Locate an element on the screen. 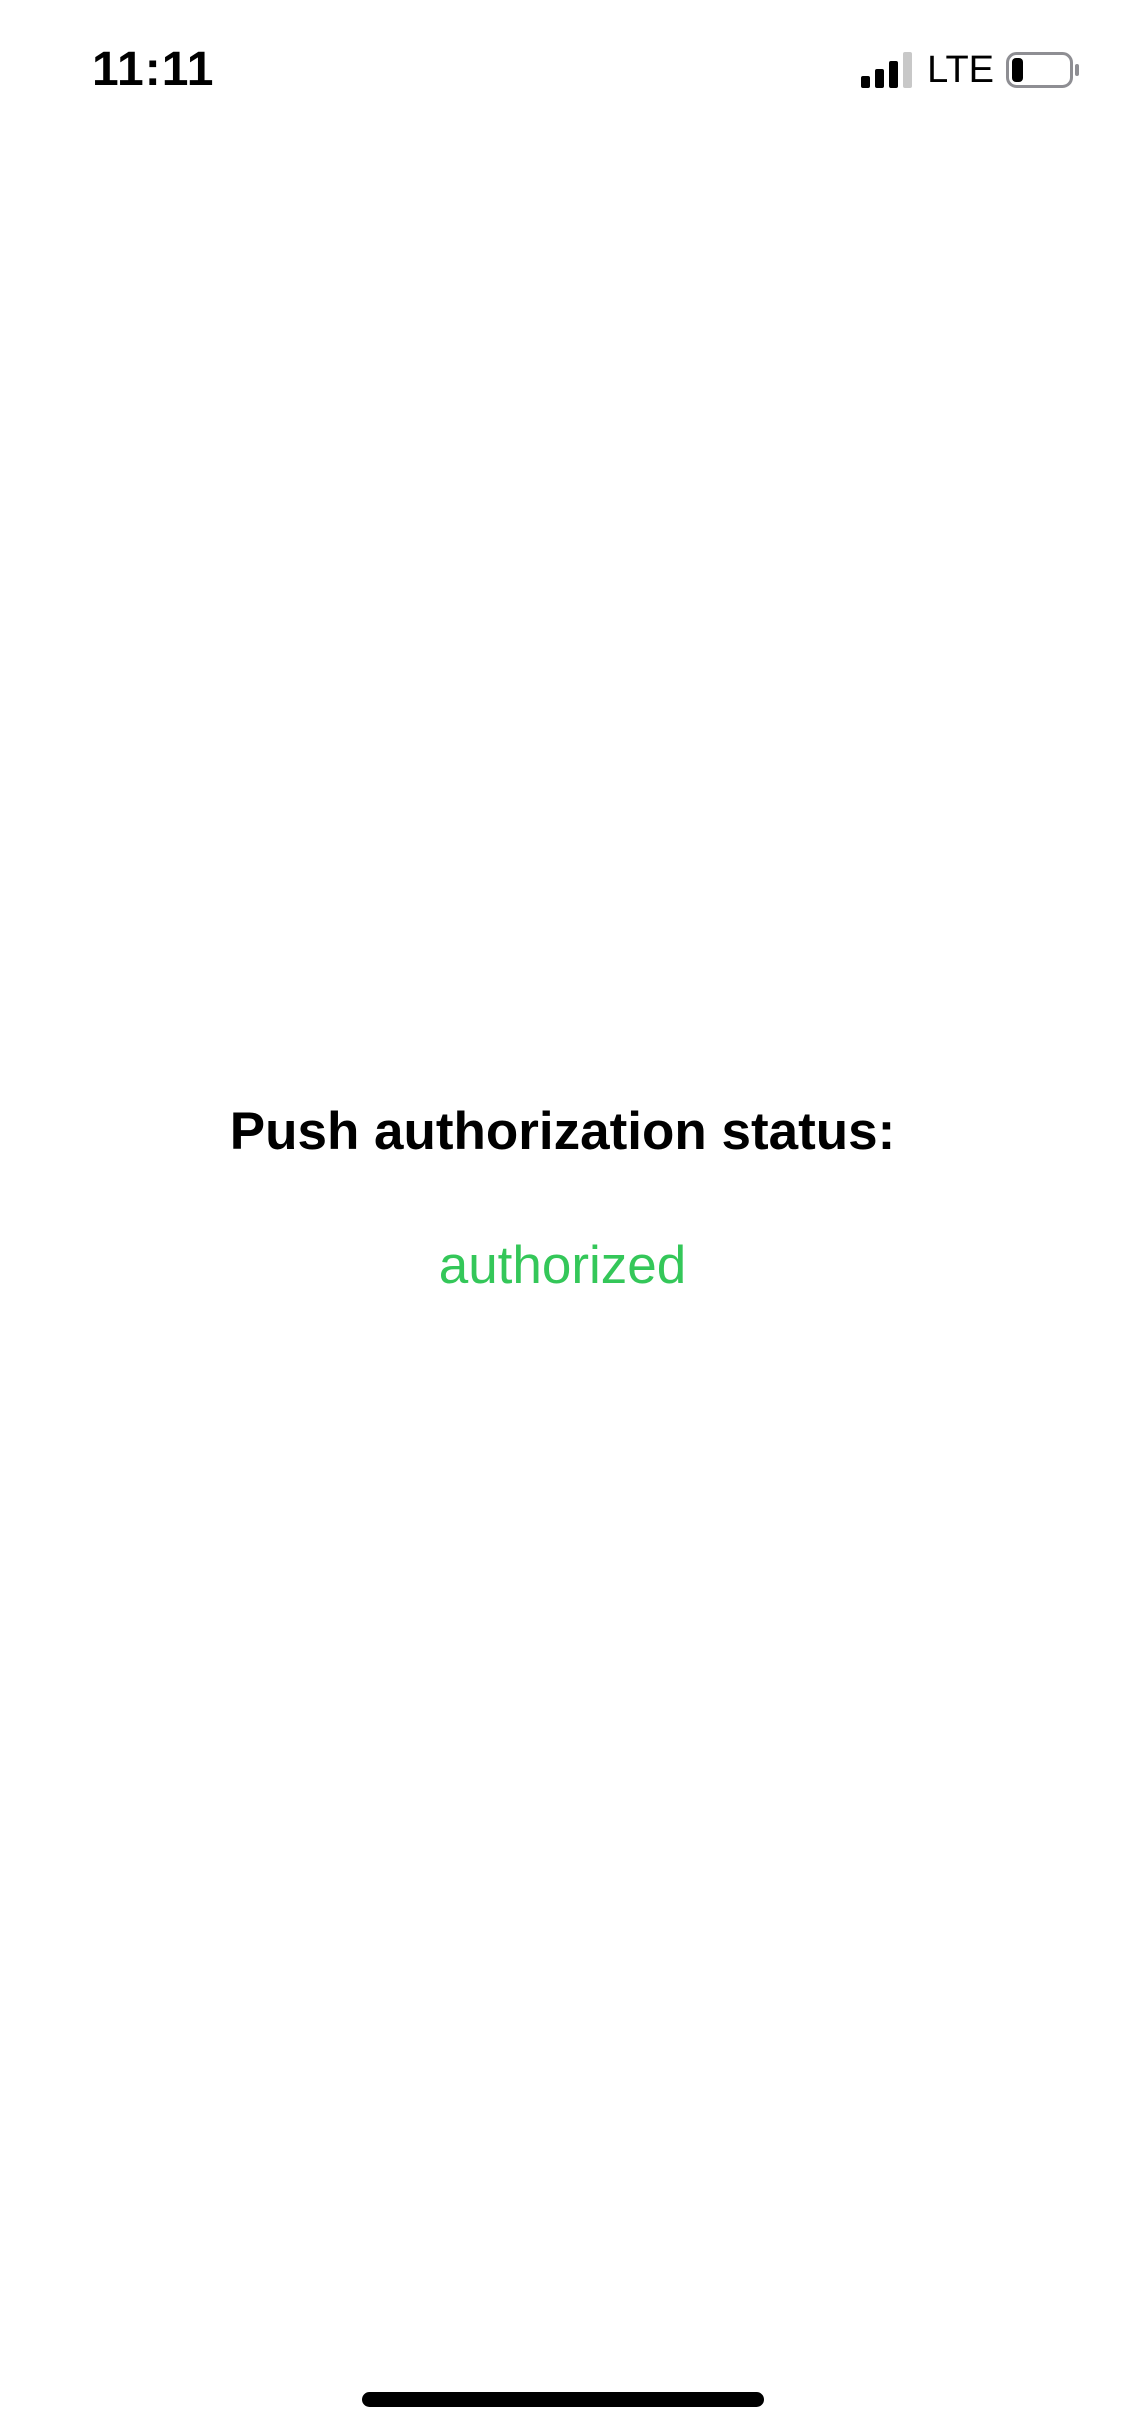 The height and width of the screenshot is (2436, 1125). home-indicator is located at coordinates (563, 2399).